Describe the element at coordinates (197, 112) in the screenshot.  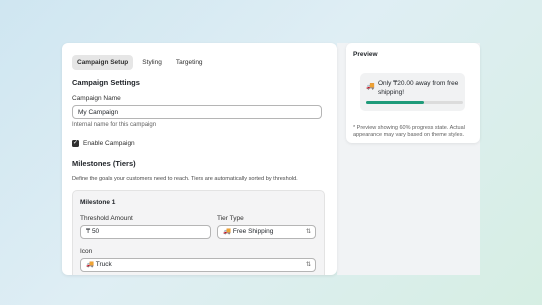
I see `campaign-name-input: My Campaign` at that location.